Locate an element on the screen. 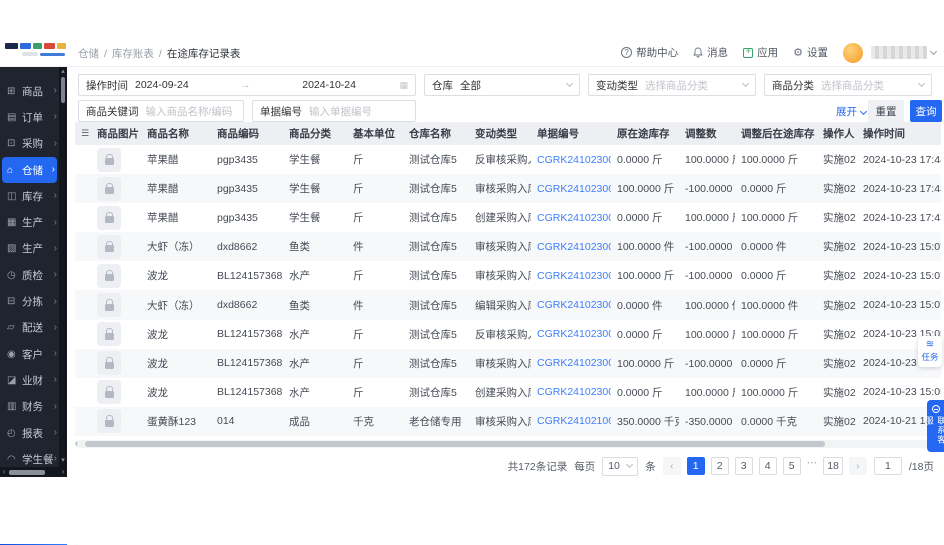  scroll-up-icon is located at coordinates (63, 71).